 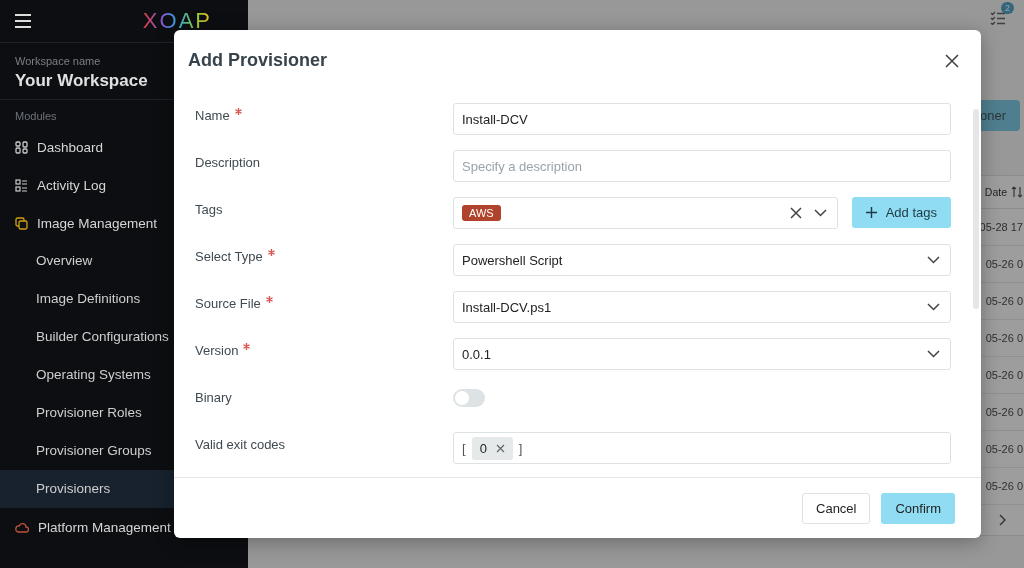 I want to click on tag: AWS, so click(x=481, y=213).